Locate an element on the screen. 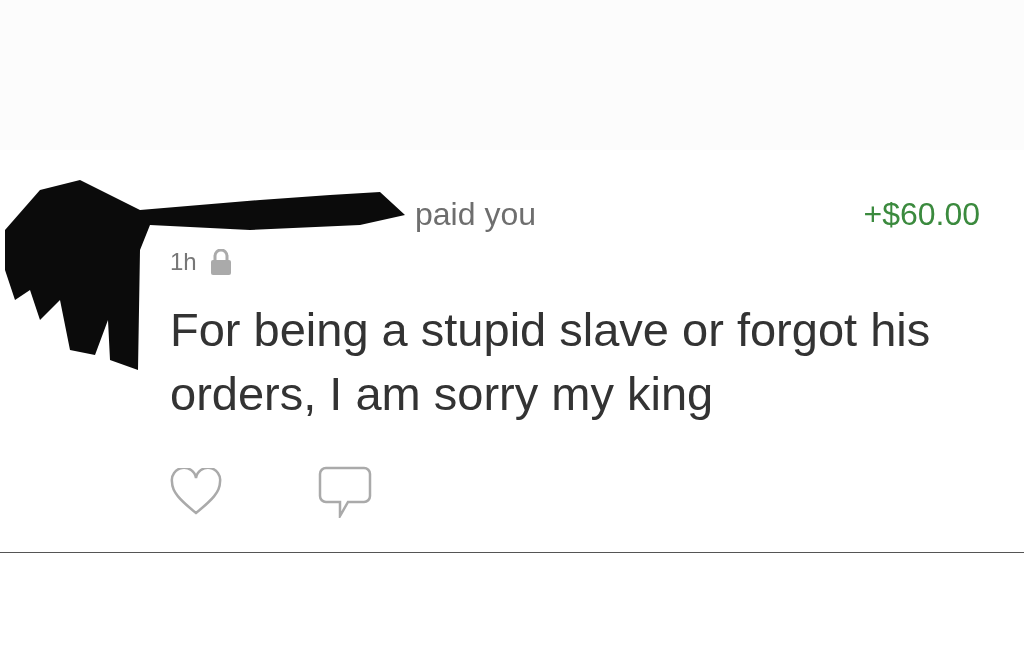 The width and height of the screenshot is (1024, 664). comment-icon is located at coordinates (345, 492).